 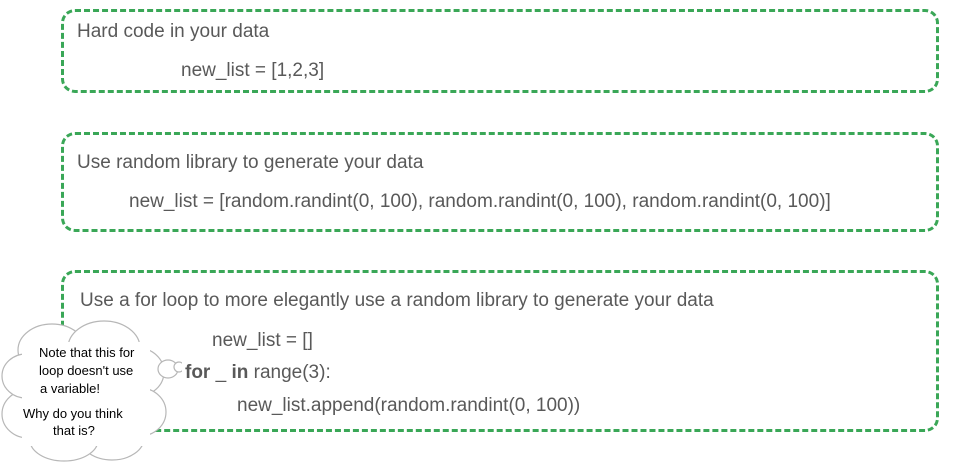 I want to click on range-call: range(3):, so click(x=289, y=372).